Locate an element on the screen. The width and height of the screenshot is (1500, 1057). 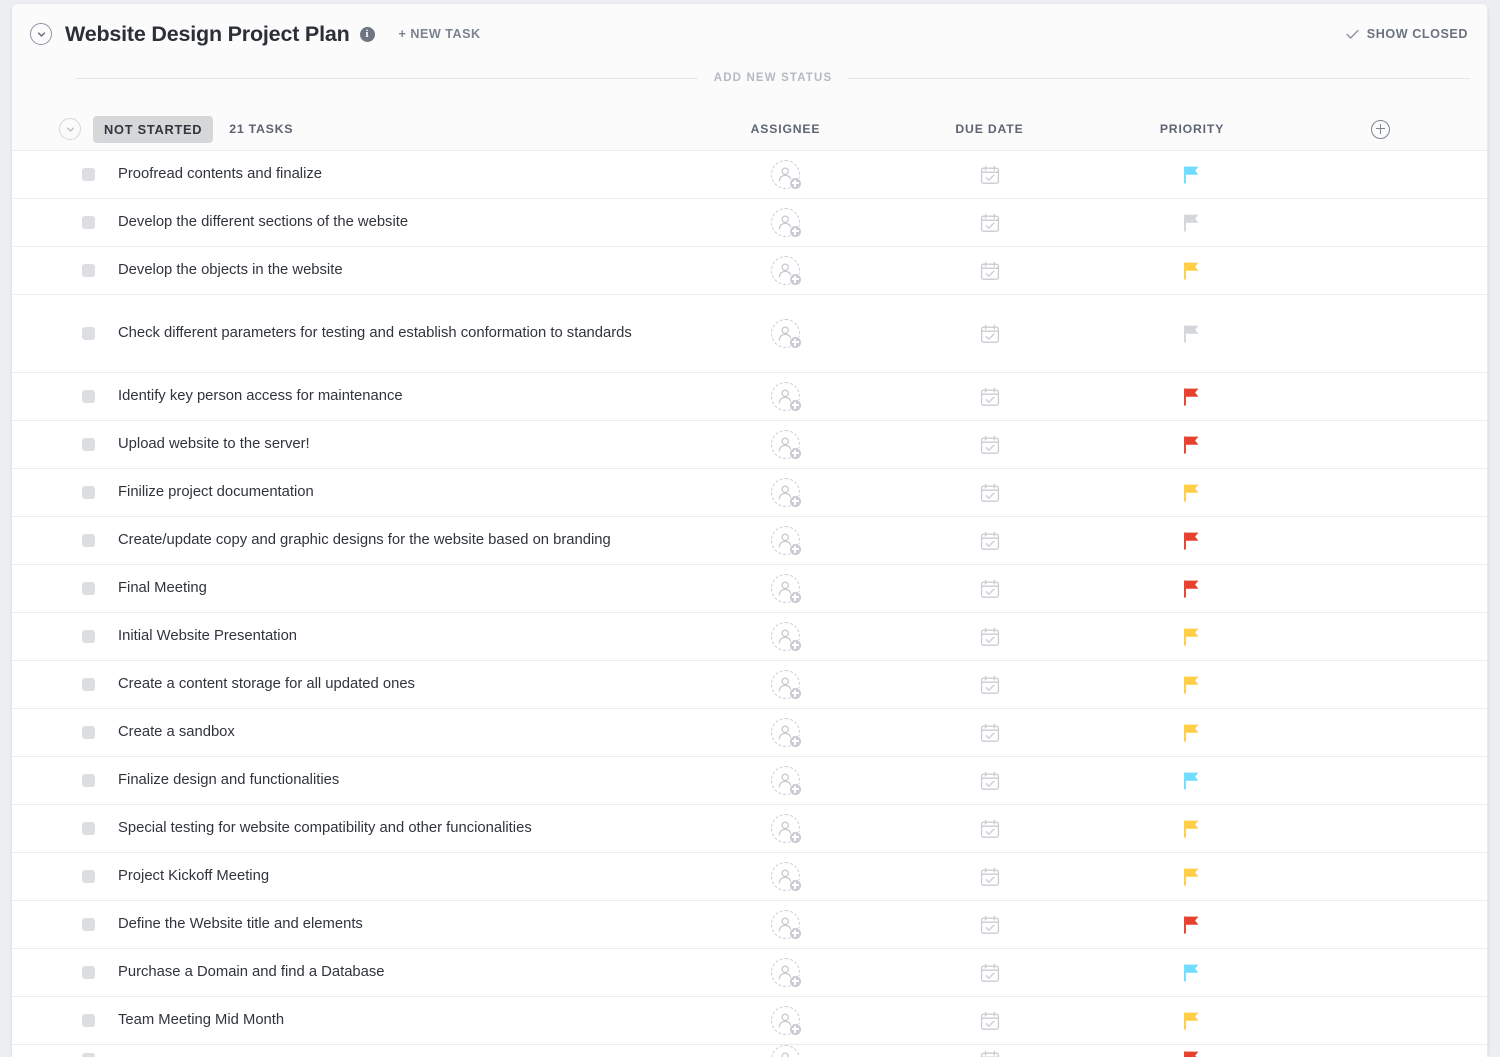
task-row: Proofread contents and finalize is located at coordinates (750, 175).